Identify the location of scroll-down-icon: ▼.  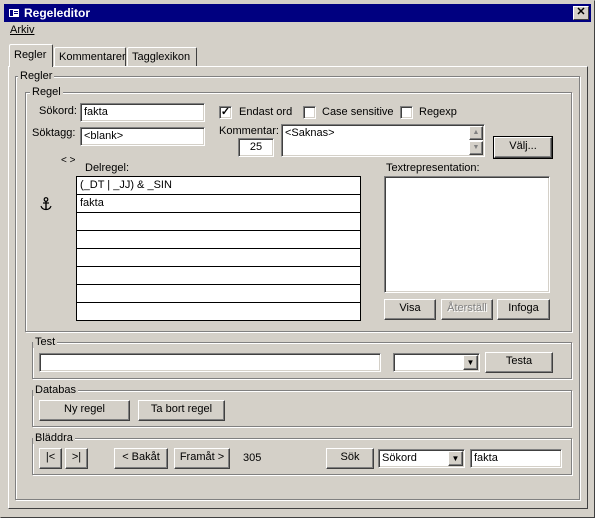
(476, 148).